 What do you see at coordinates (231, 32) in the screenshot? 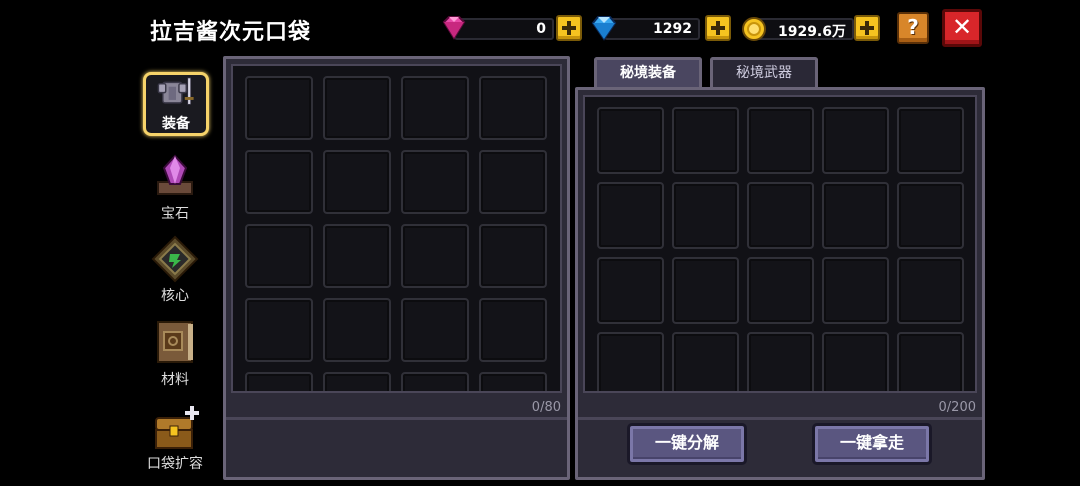
I see `page-title: 拉吉酱次元口袋` at bounding box center [231, 32].